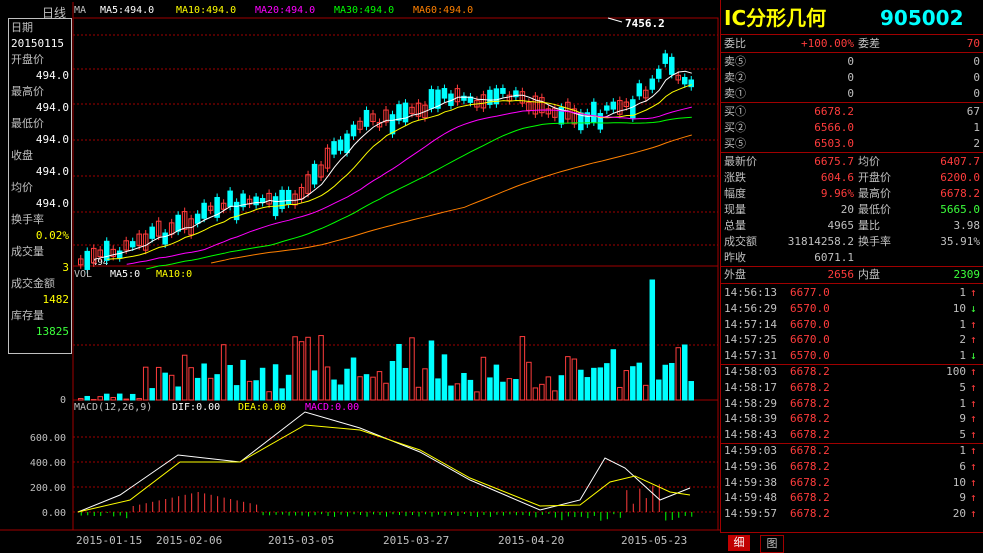  I want to click on buy-row: 买①6678.267, so click(852, 112).